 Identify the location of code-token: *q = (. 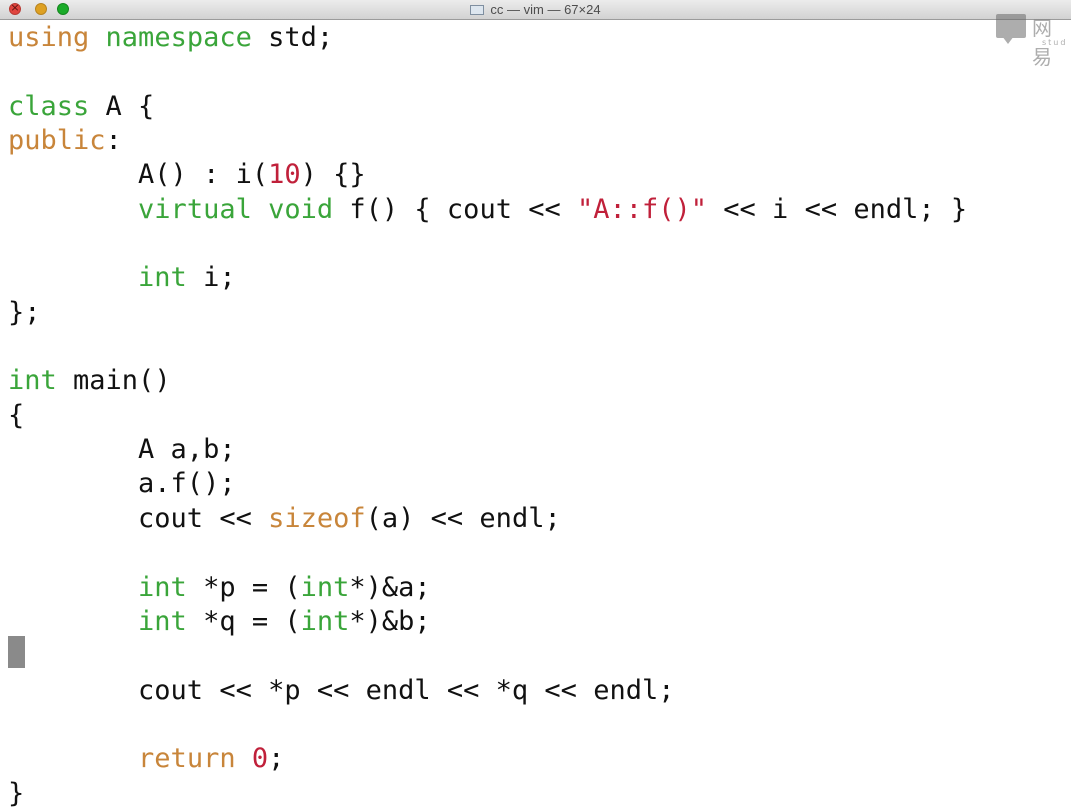
(243, 621).